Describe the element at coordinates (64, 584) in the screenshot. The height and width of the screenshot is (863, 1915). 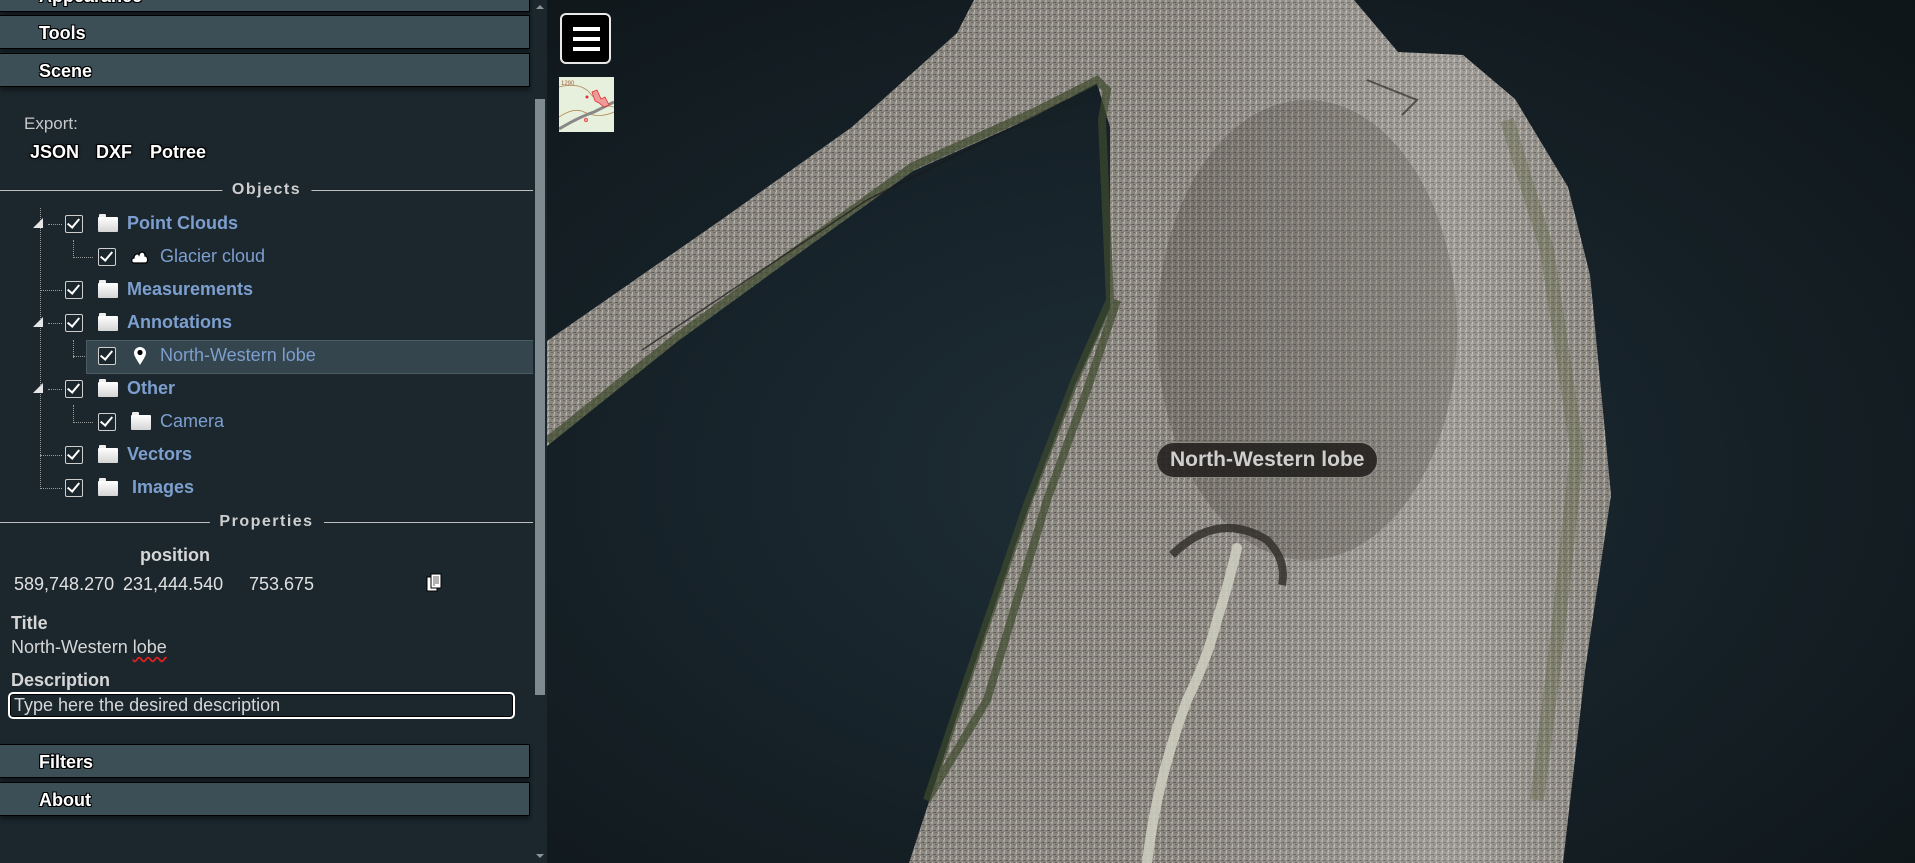
I see `position-x: 589,748.270` at that location.